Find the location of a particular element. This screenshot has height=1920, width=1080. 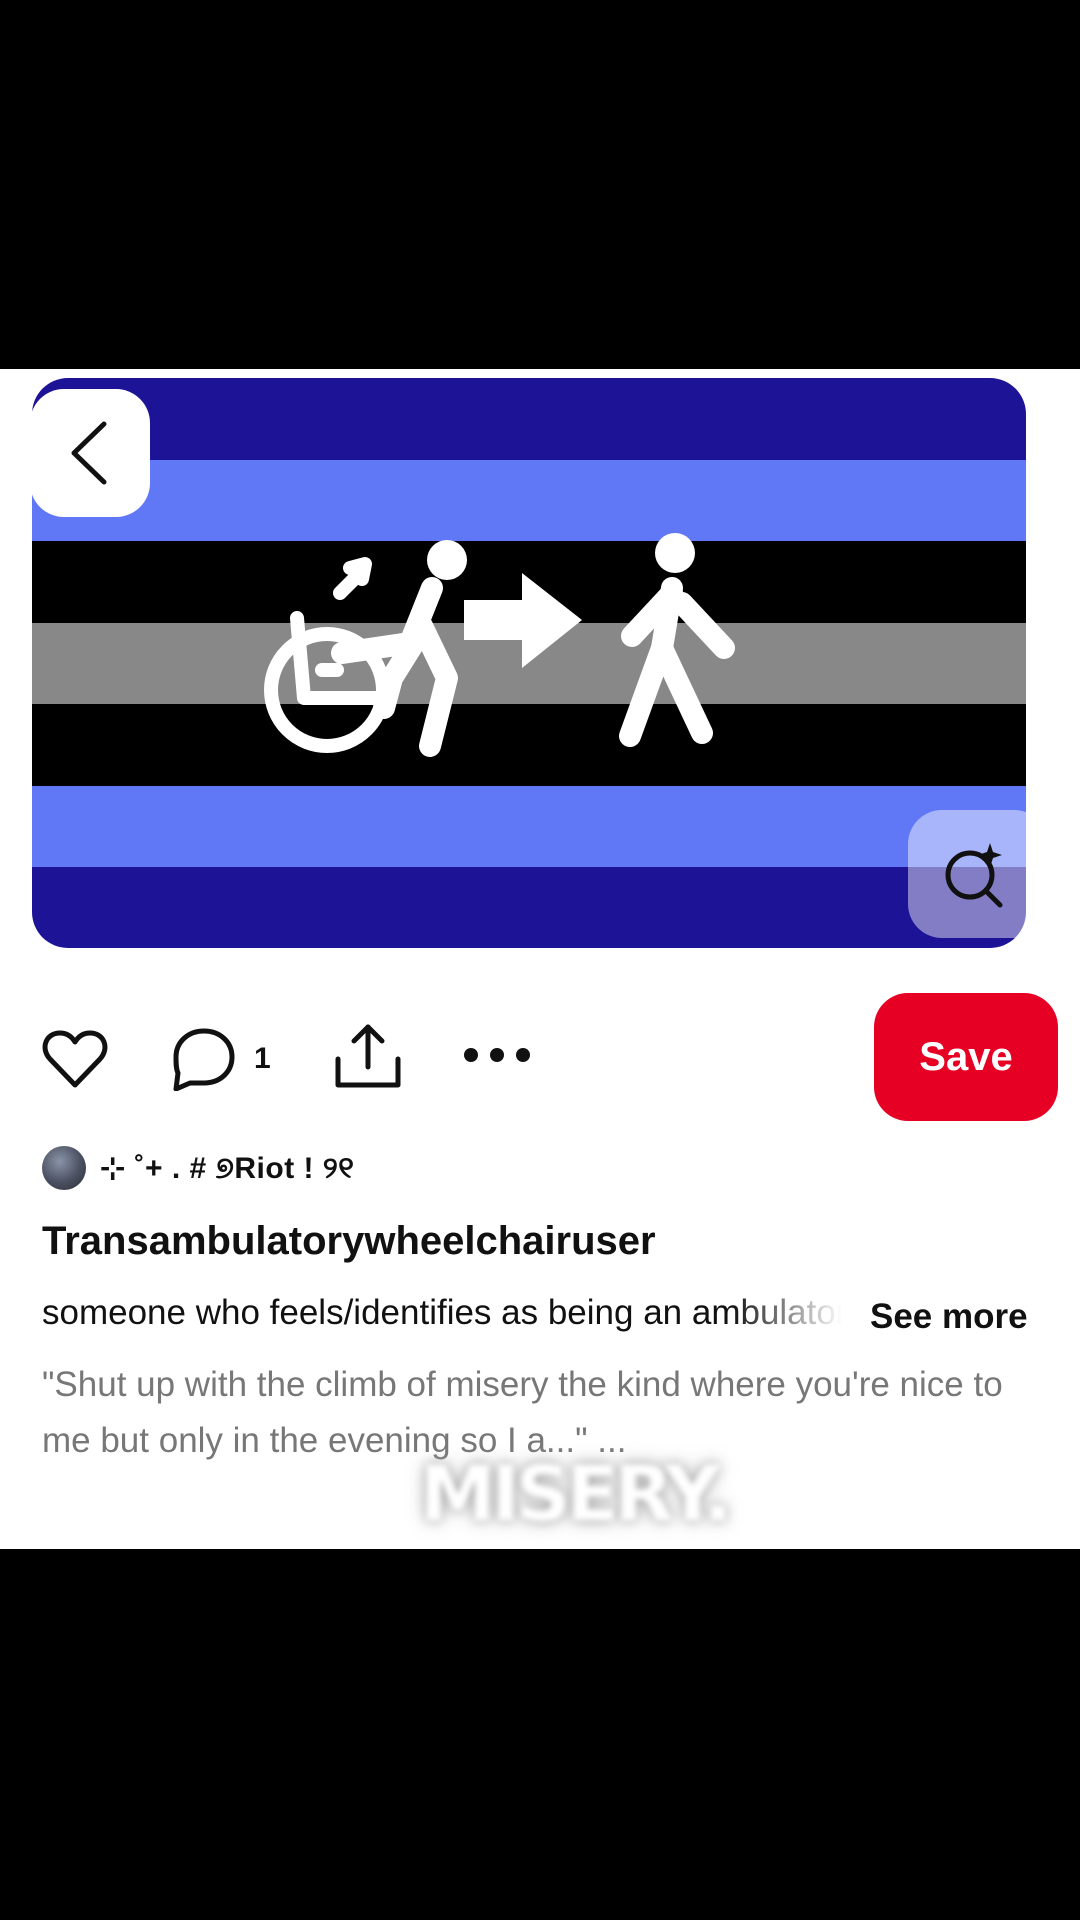

back-button is located at coordinates (90, 453).